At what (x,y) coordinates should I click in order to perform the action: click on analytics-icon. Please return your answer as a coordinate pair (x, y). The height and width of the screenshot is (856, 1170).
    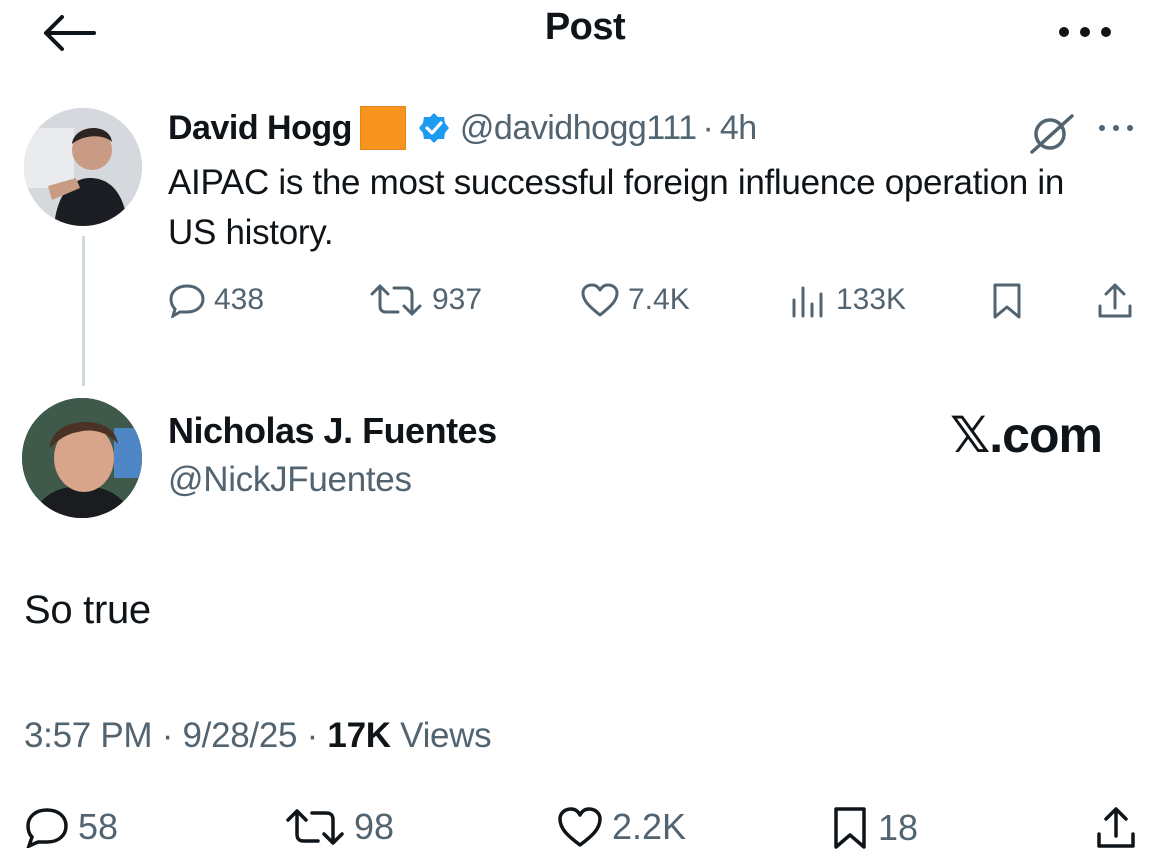
    Looking at the image, I should click on (807, 302).